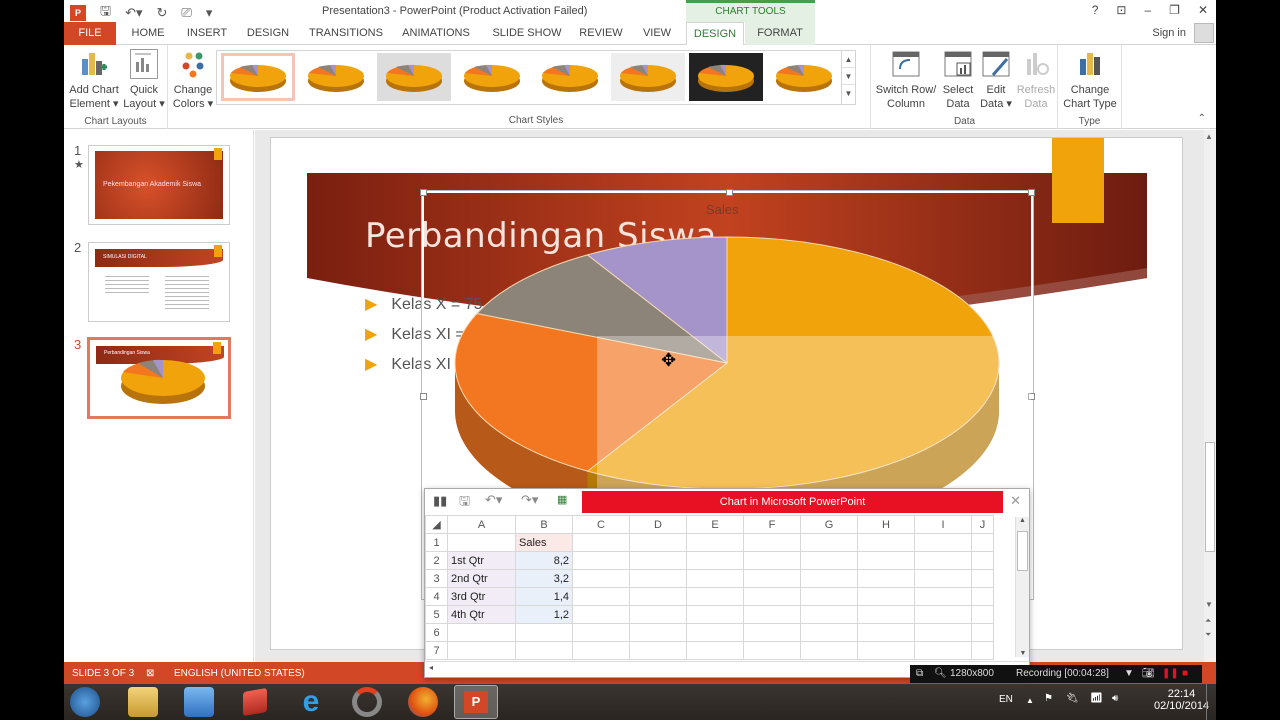 Image resolution: width=1280 pixels, height=720 pixels. I want to click on column-header: I, so click(943, 524).